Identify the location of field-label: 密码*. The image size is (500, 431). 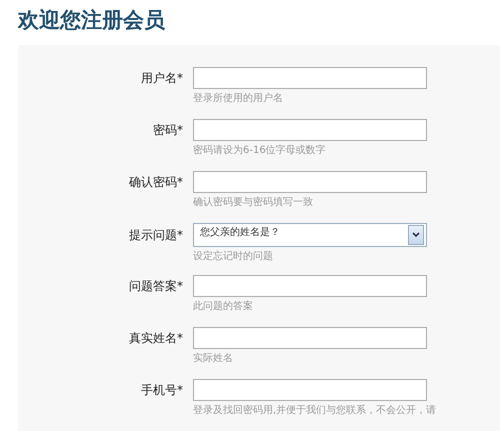
(168, 130).